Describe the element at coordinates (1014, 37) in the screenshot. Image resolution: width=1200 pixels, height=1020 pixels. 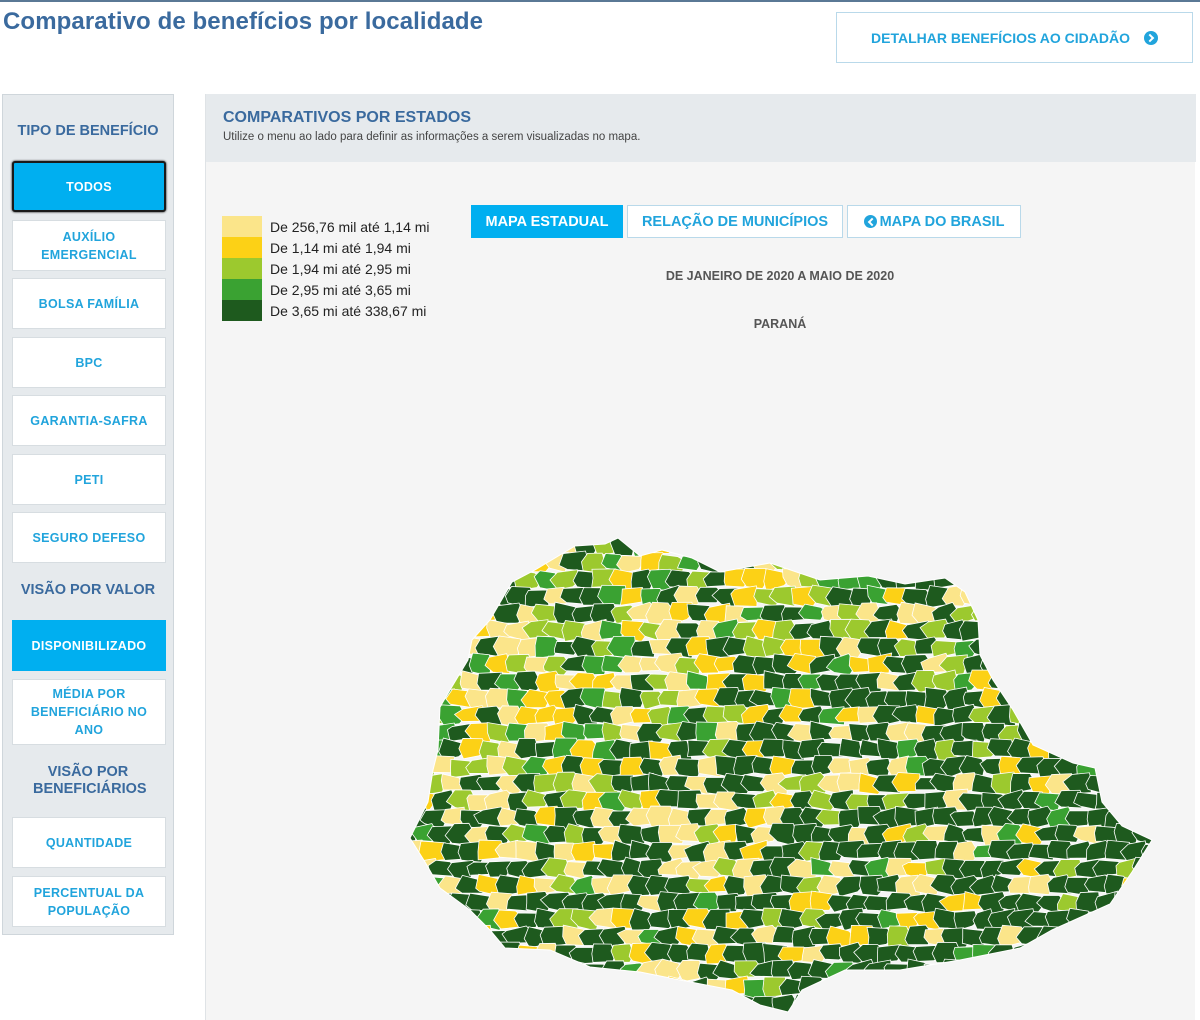
I see `detail-benefits-button: DETALHAR BENEFÍCIOS AO CIDADÃO` at that location.